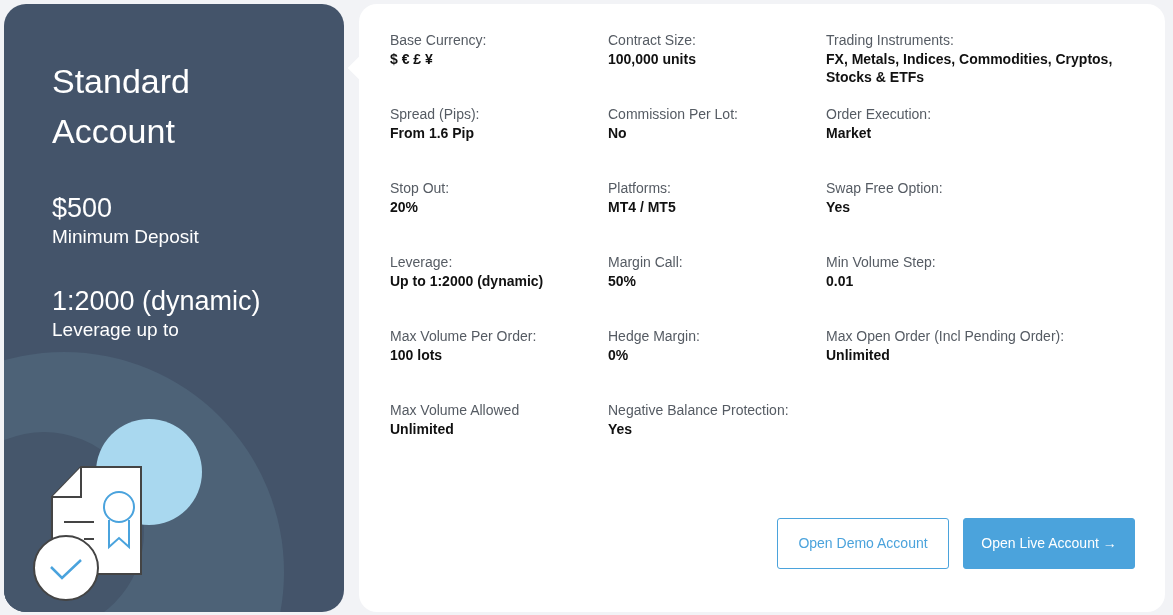 This screenshot has width=1173, height=615. Describe the element at coordinates (467, 281) in the screenshot. I see `spec-value: Up to 1:2000 (dynamic)` at that location.